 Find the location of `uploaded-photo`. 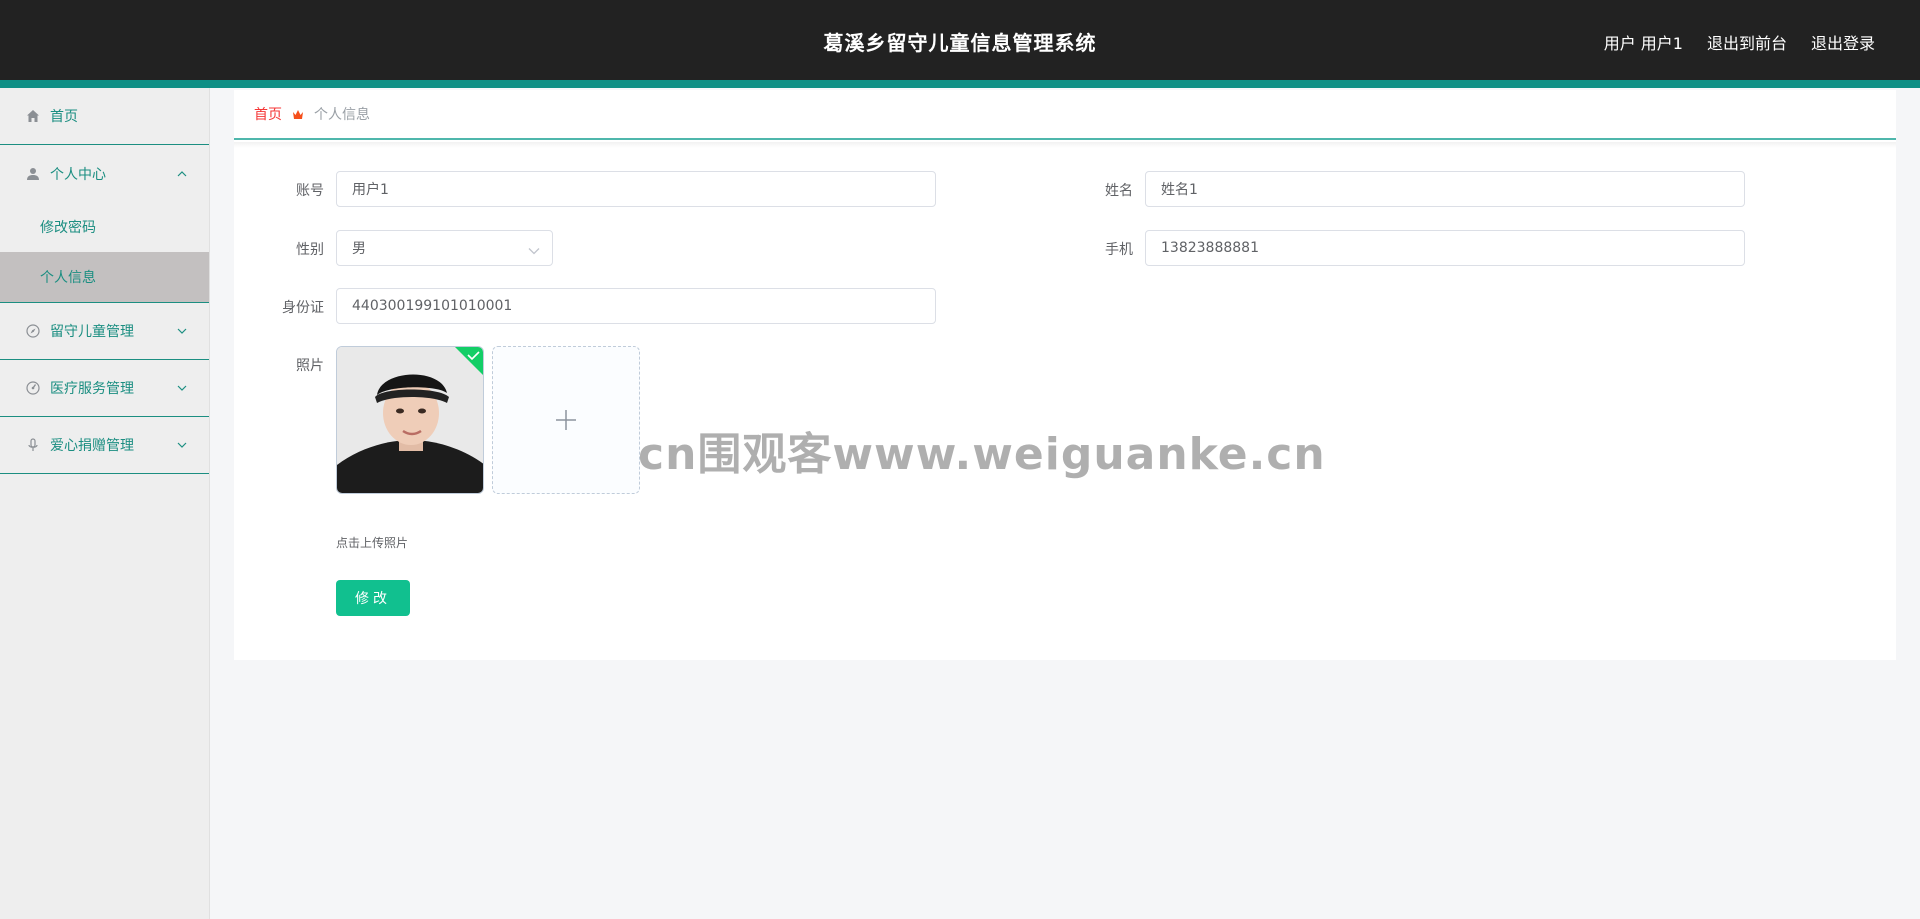

uploaded-photo is located at coordinates (410, 420).